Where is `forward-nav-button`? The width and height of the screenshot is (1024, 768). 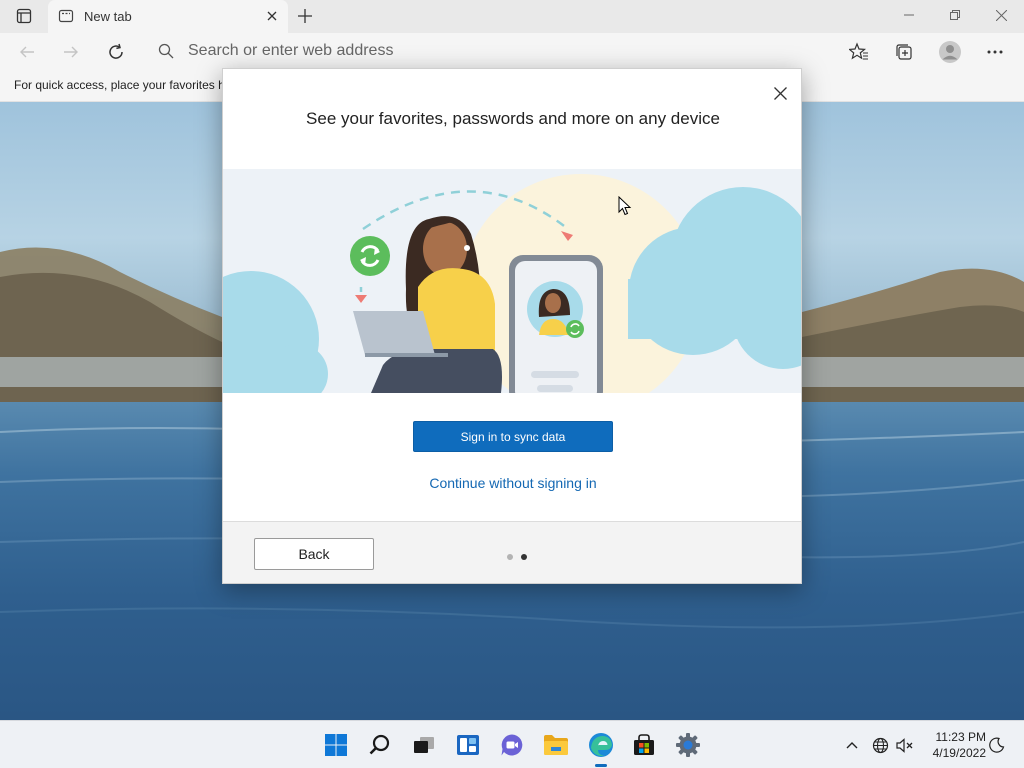 forward-nav-button is located at coordinates (71, 52).